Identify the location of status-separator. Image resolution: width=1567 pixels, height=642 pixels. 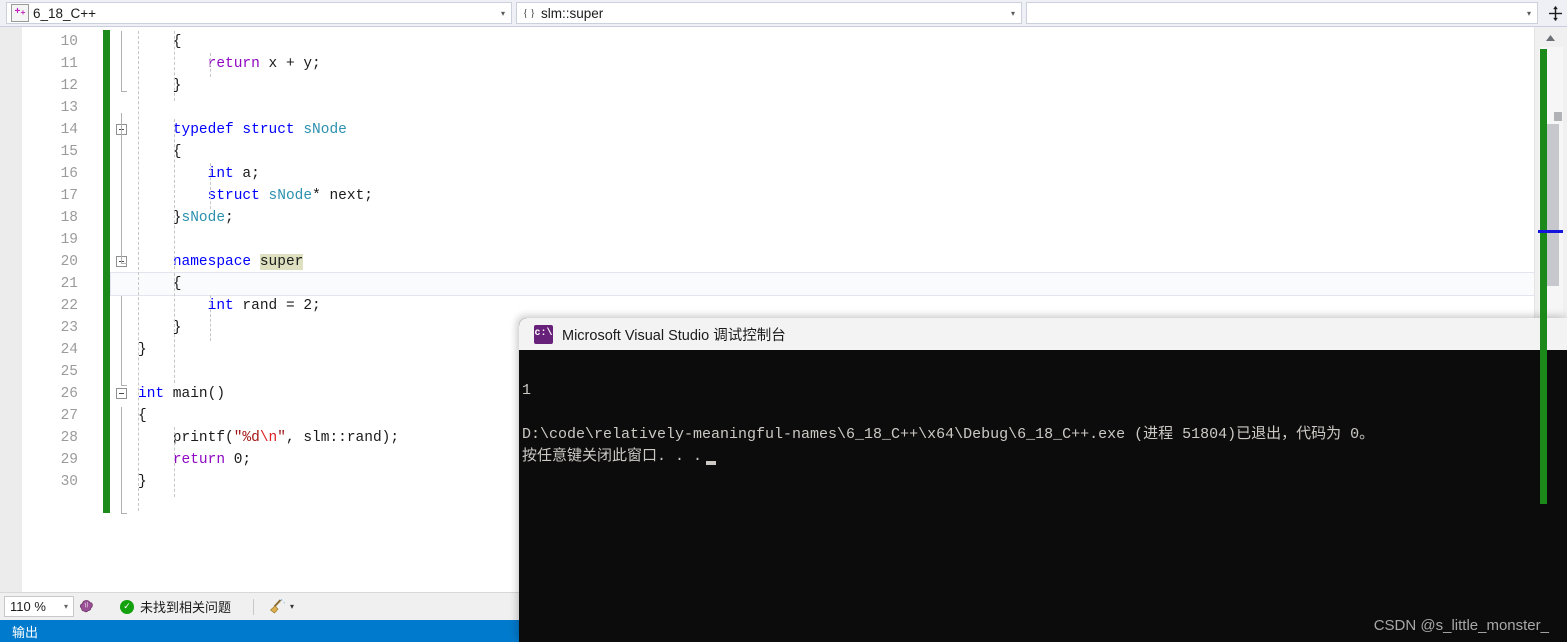
(254, 606).